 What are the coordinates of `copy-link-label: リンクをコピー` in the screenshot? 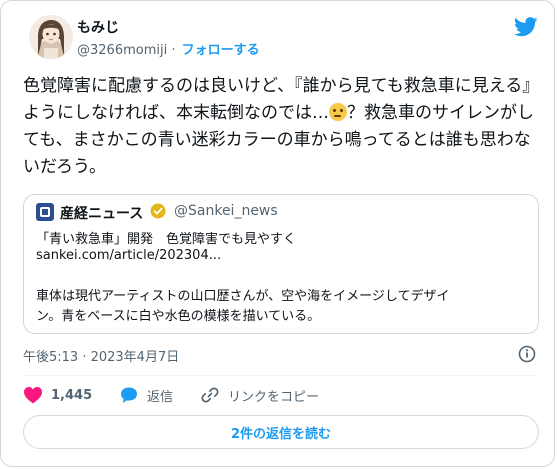 It's located at (274, 397).